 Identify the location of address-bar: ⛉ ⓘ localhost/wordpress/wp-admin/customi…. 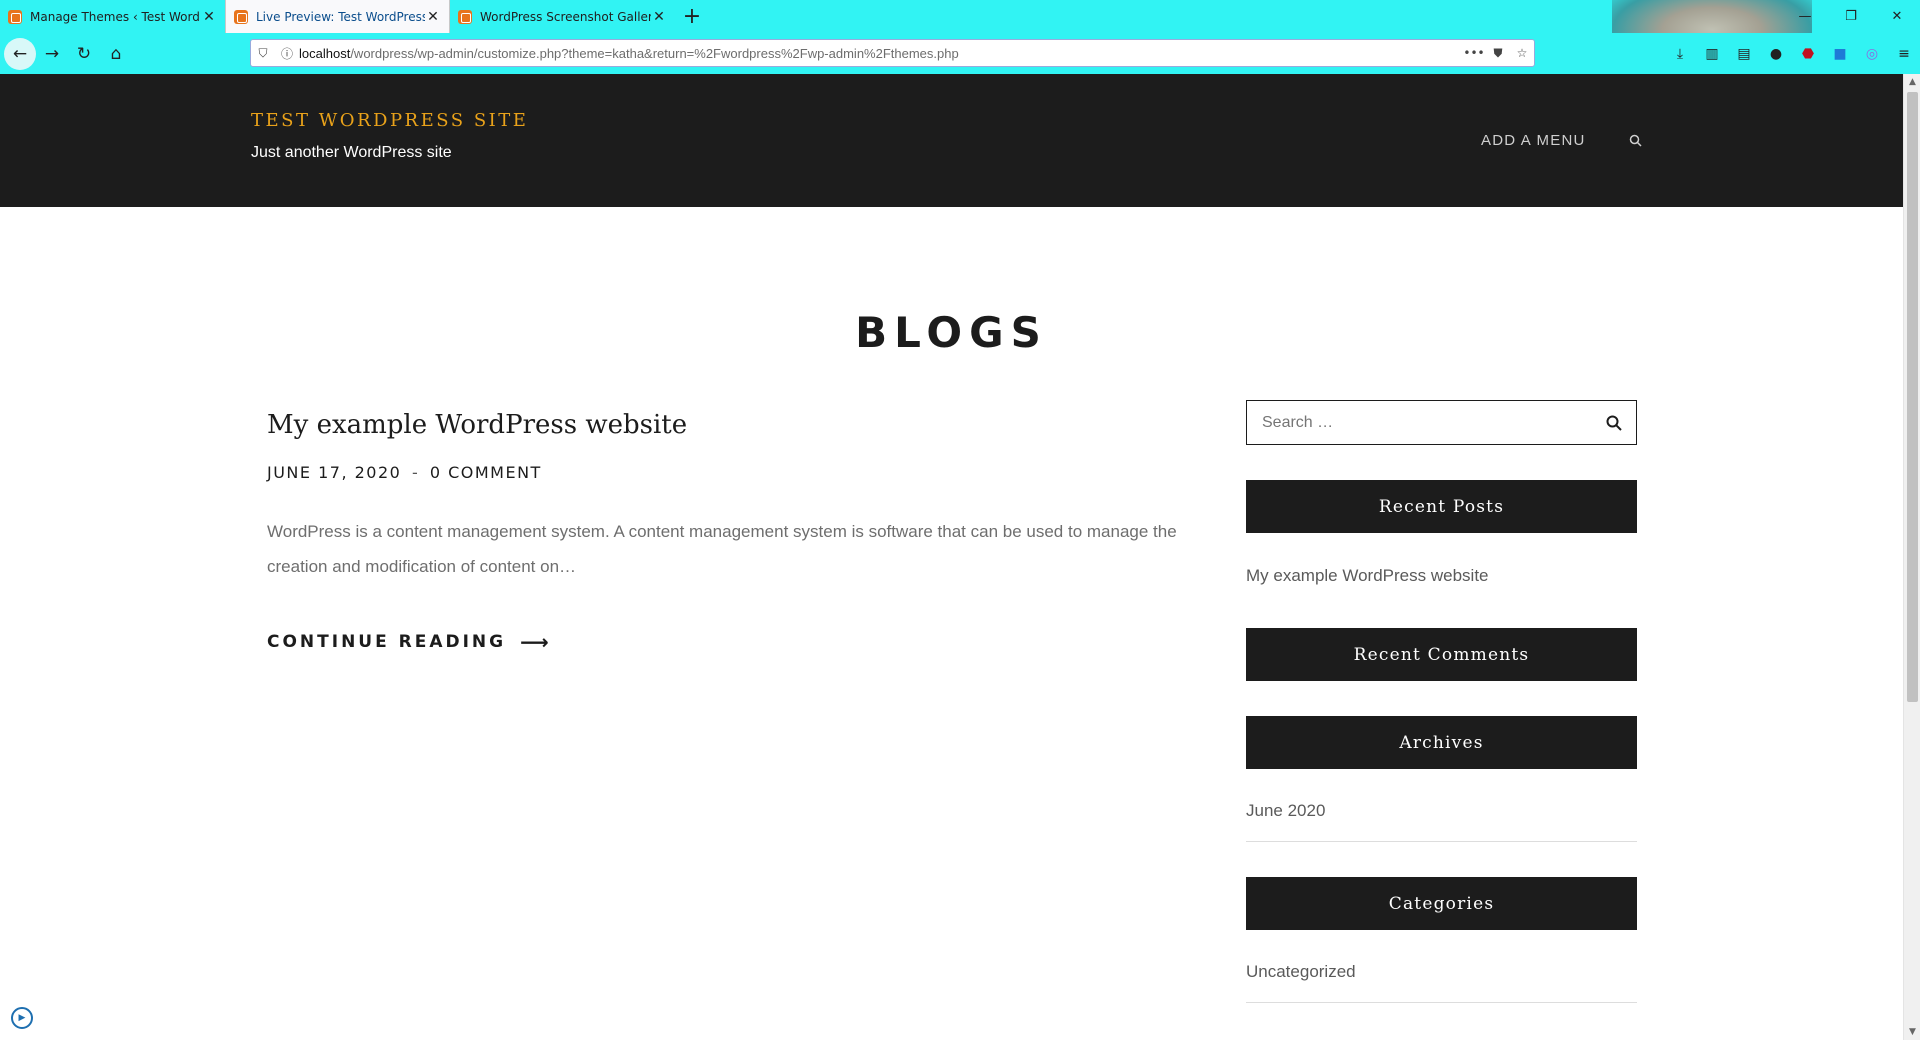
(892, 53).